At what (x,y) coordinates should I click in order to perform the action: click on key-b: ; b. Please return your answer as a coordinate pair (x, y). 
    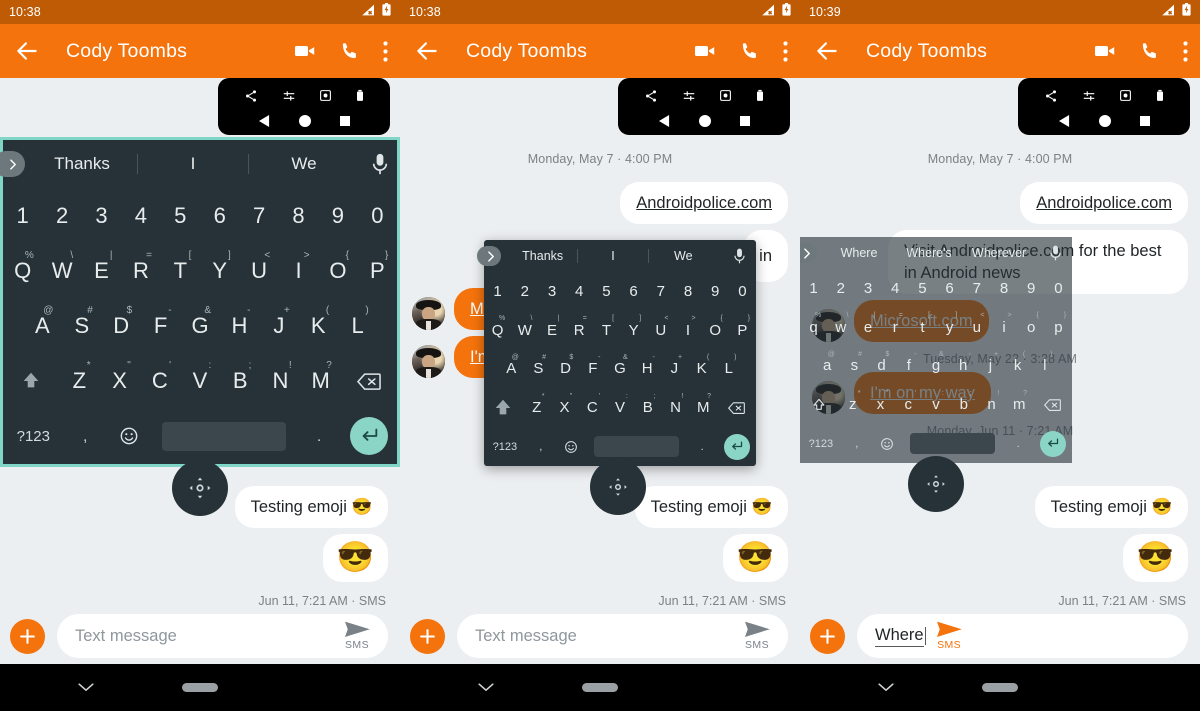
    Looking at the image, I should click on (964, 404).